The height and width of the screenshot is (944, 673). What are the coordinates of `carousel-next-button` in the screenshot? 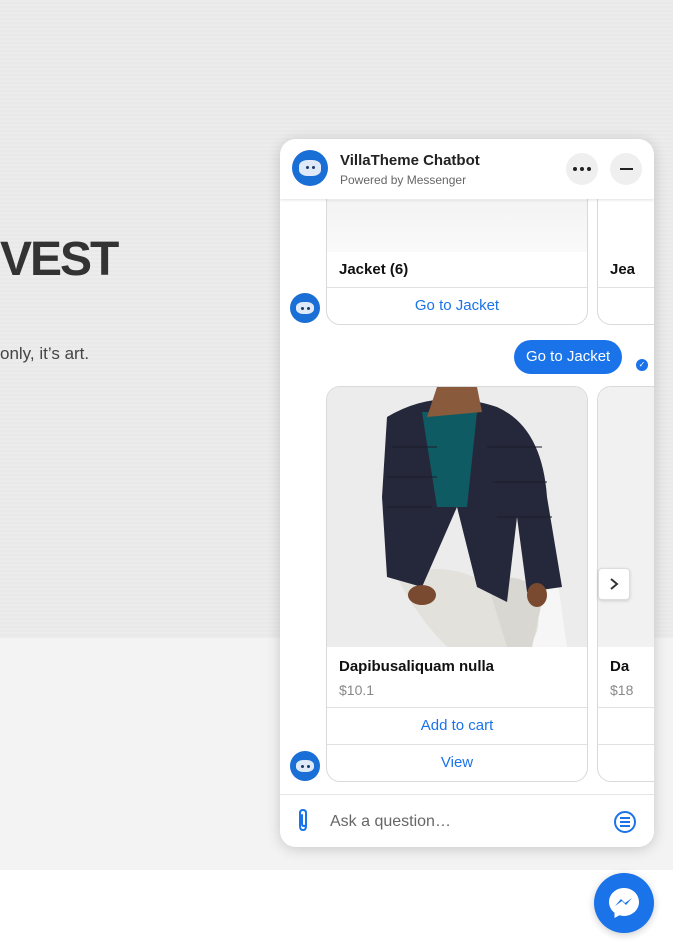 It's located at (614, 584).